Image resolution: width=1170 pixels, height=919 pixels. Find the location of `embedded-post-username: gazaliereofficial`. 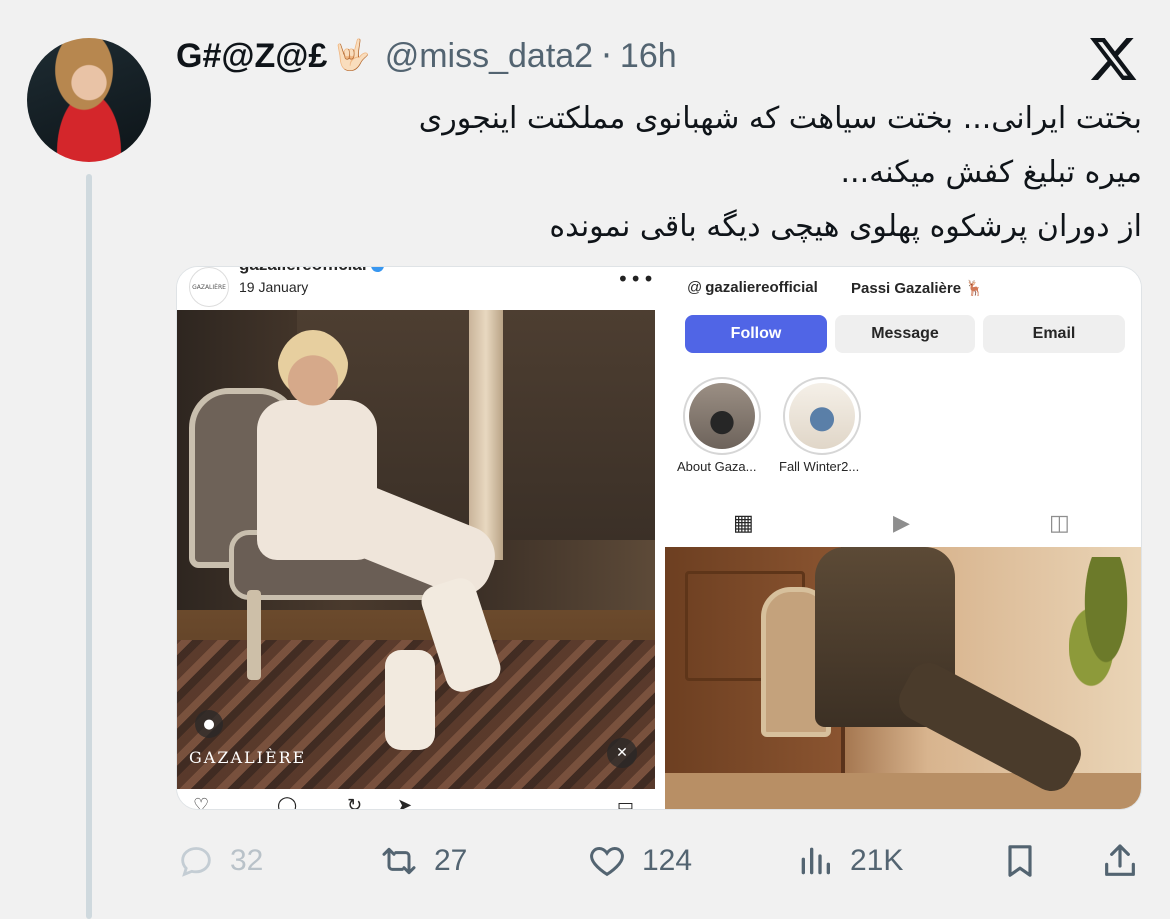

embedded-post-username: gazaliereofficial is located at coordinates (311, 271).